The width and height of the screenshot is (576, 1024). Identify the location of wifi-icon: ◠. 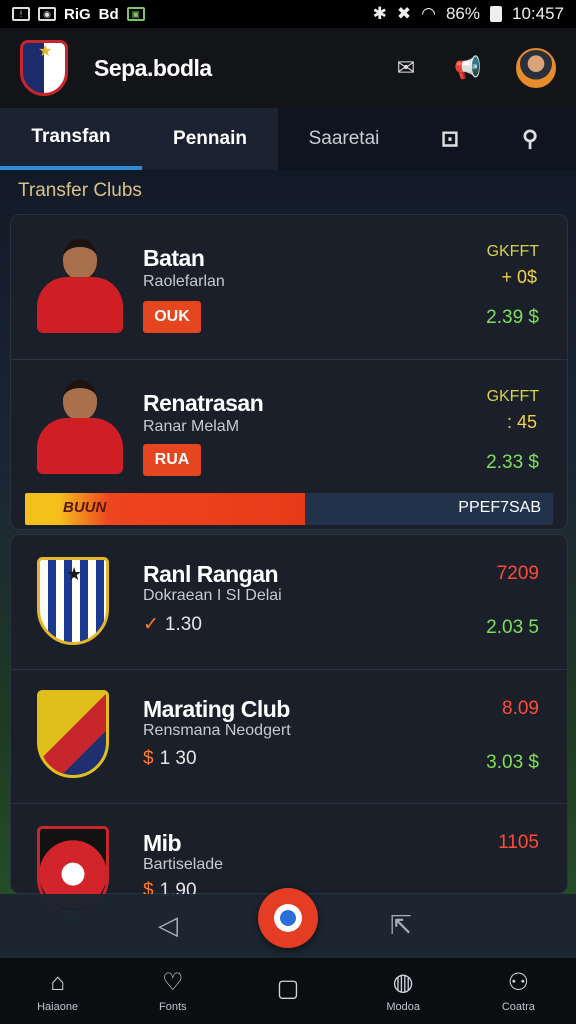
(428, 13).